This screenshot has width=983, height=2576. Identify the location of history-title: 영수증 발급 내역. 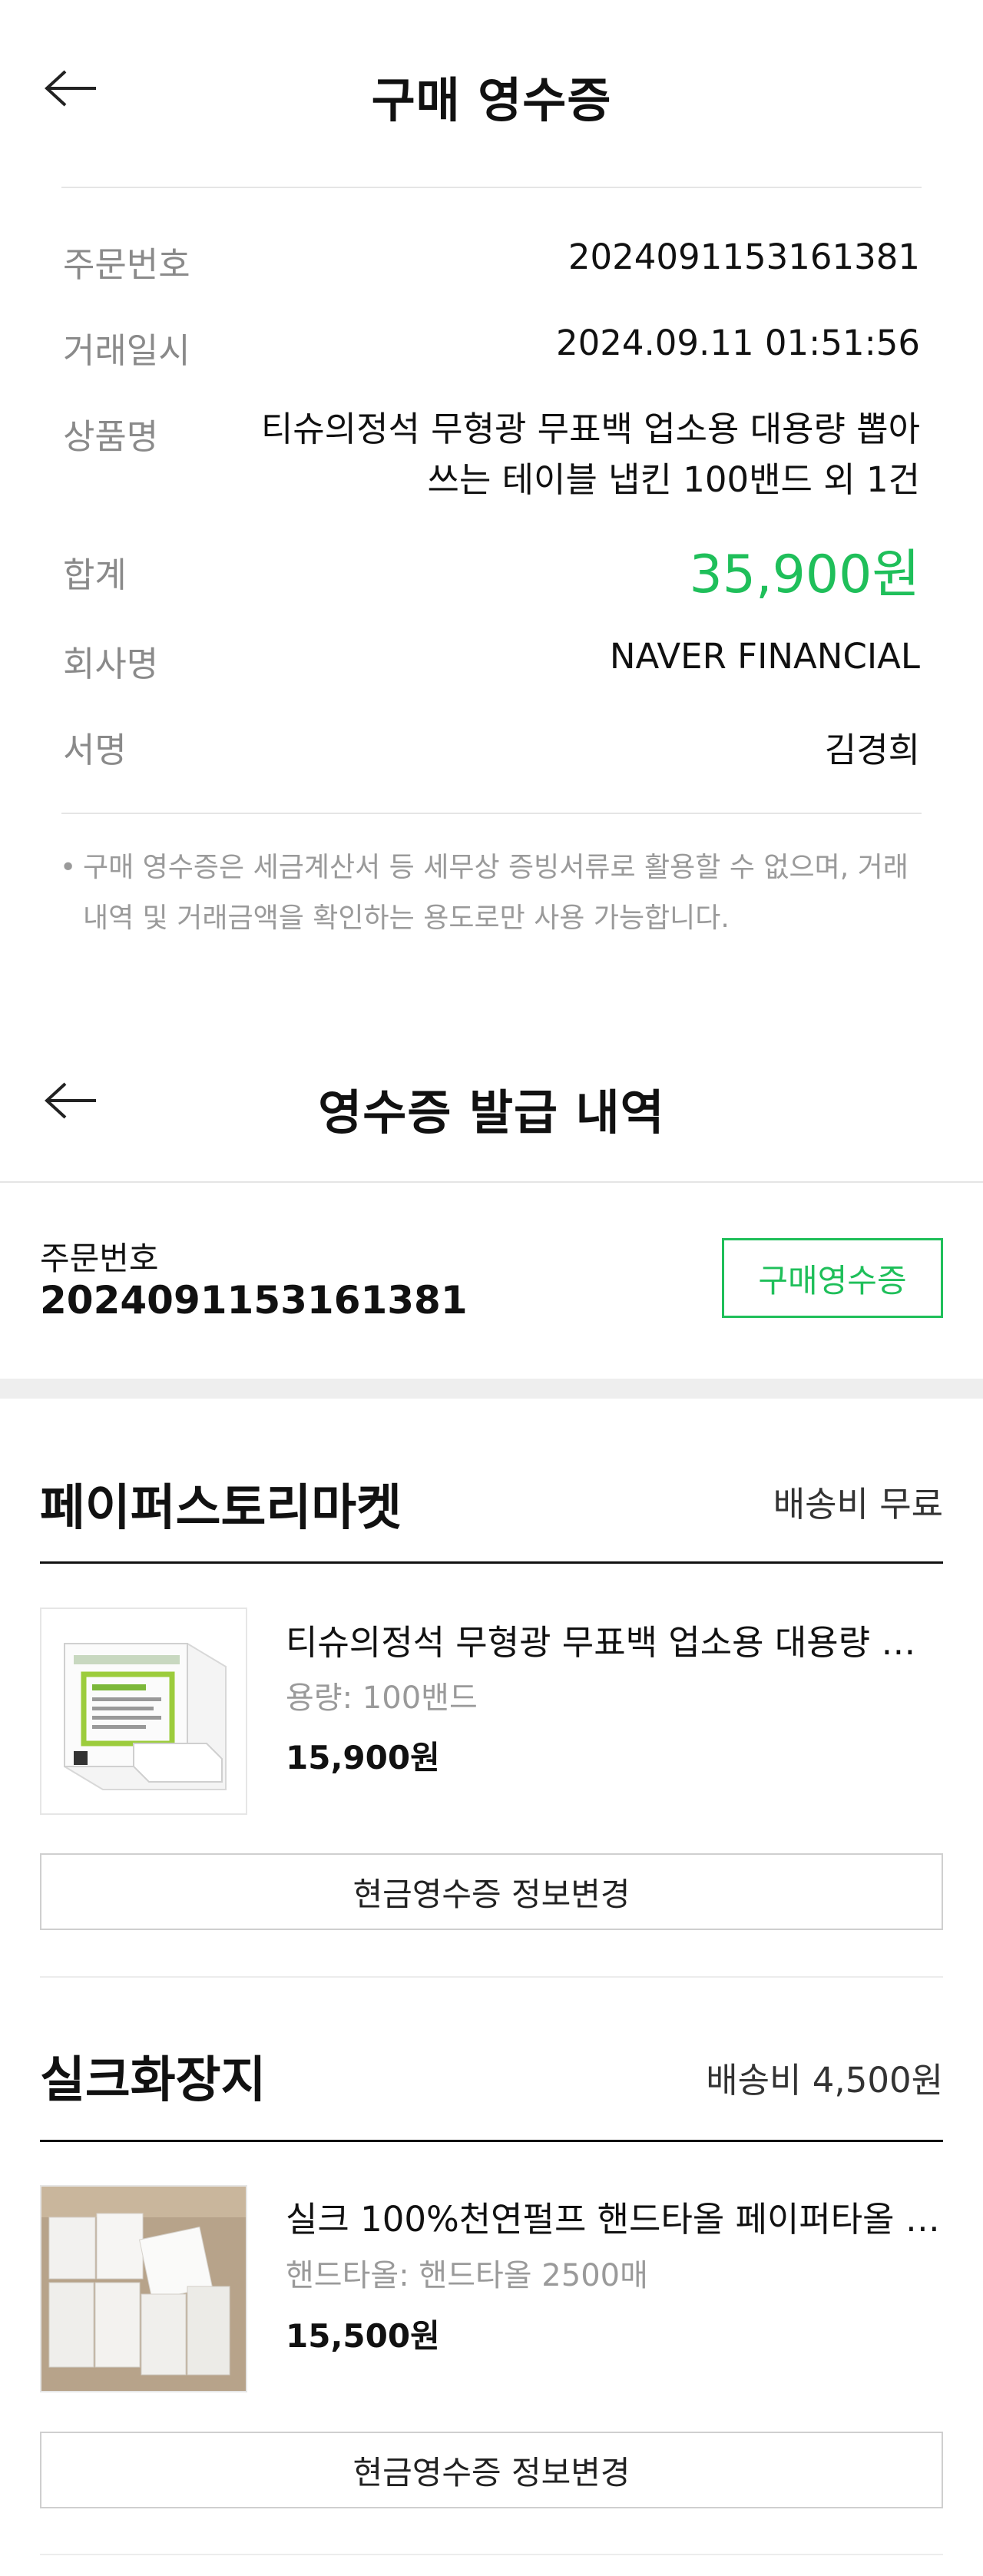
(491, 1112).